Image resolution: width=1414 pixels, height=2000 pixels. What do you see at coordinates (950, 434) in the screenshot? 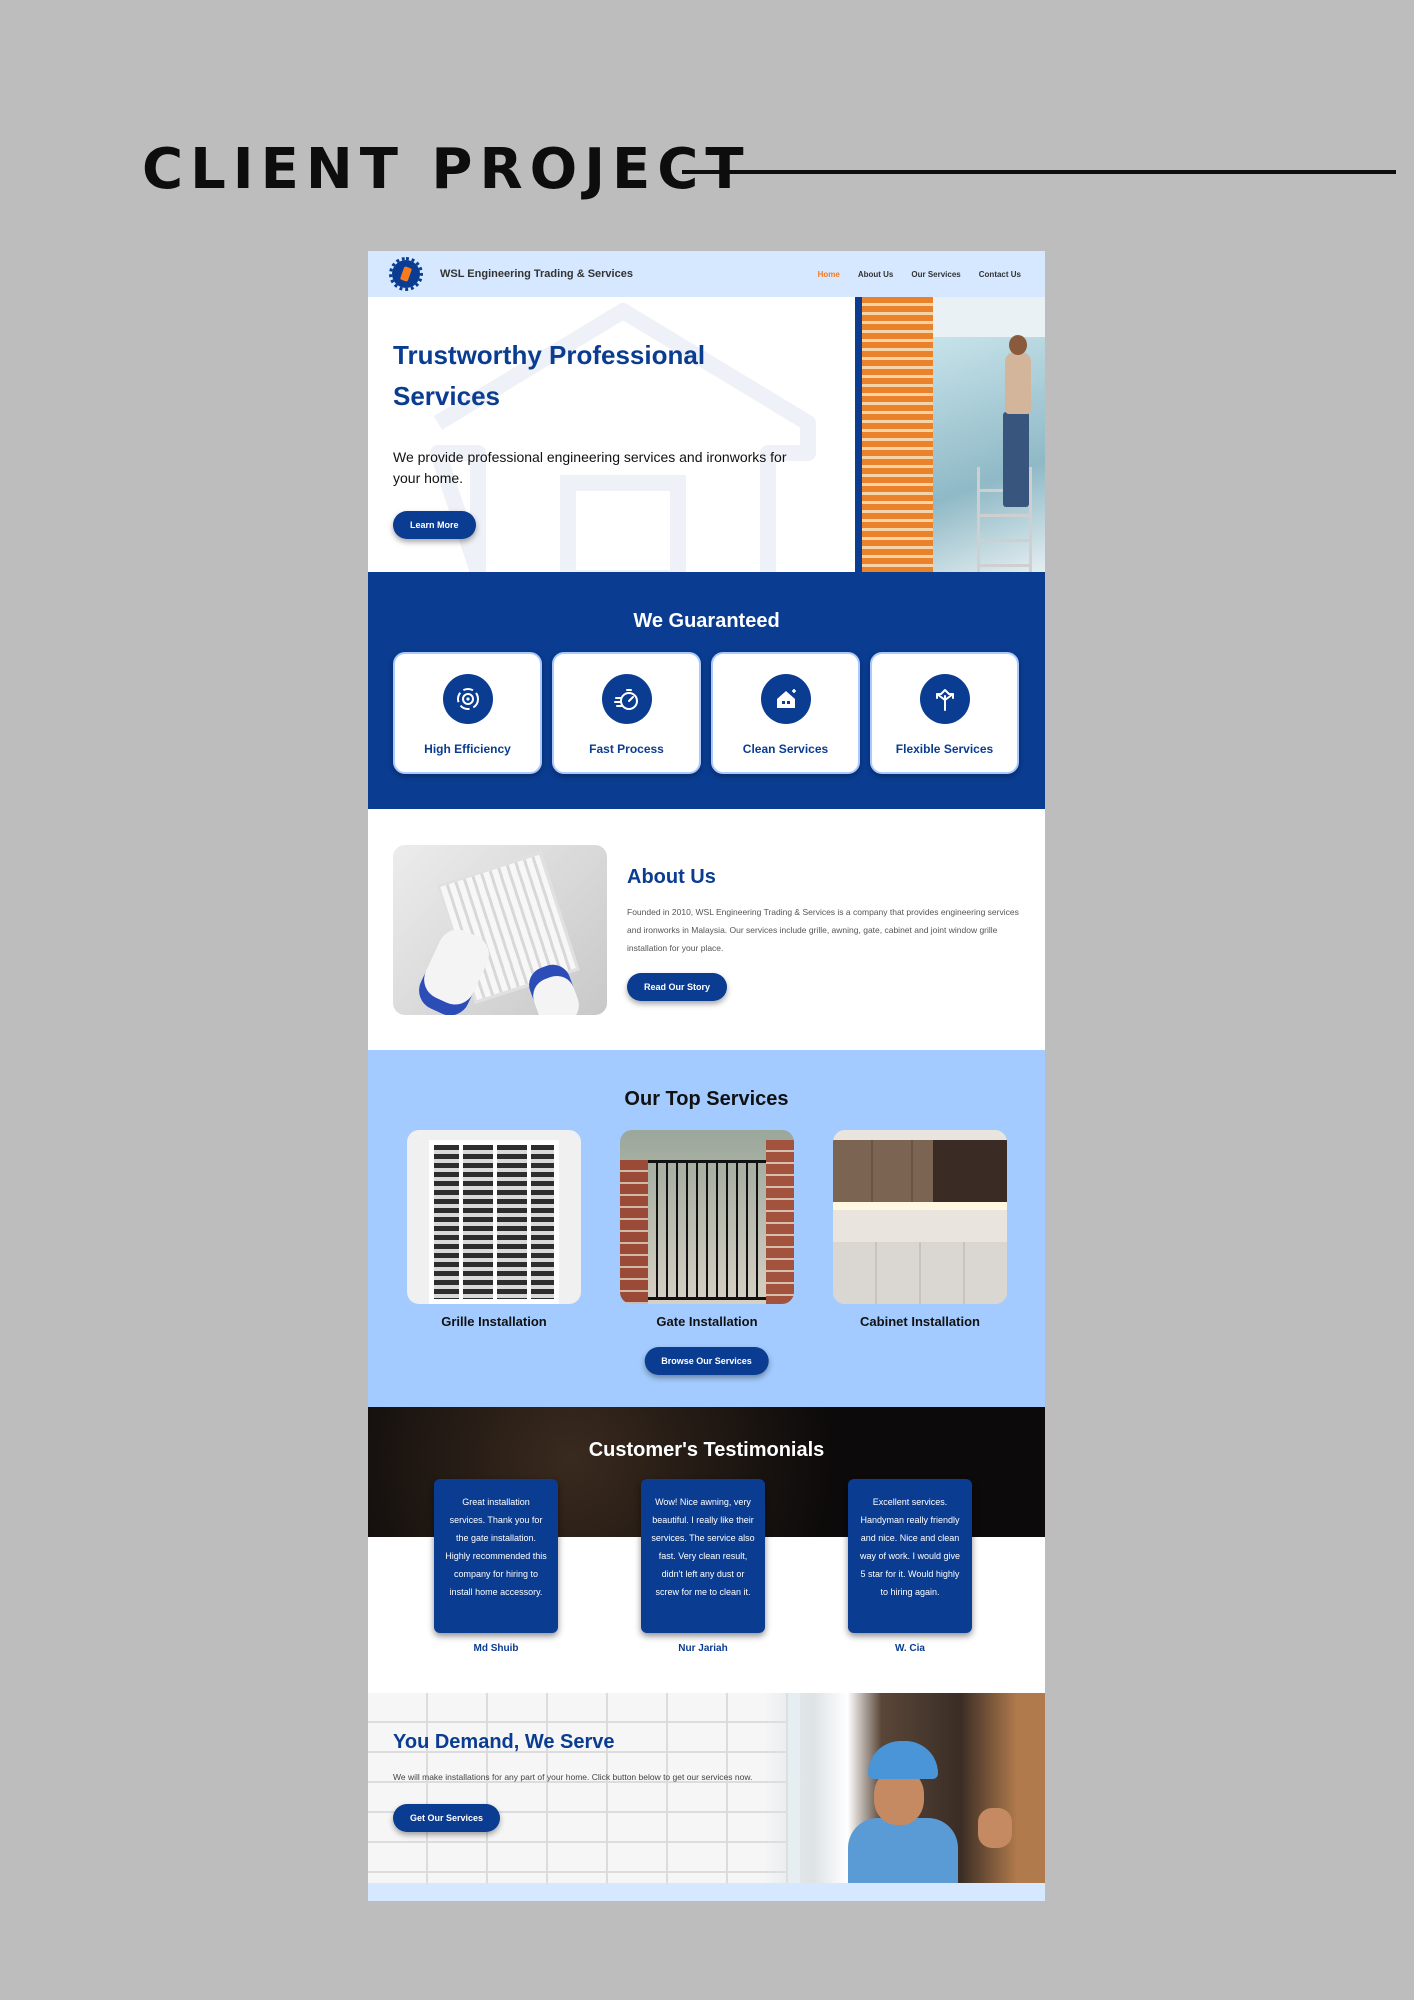
I see `hero-photo-worker` at bounding box center [950, 434].